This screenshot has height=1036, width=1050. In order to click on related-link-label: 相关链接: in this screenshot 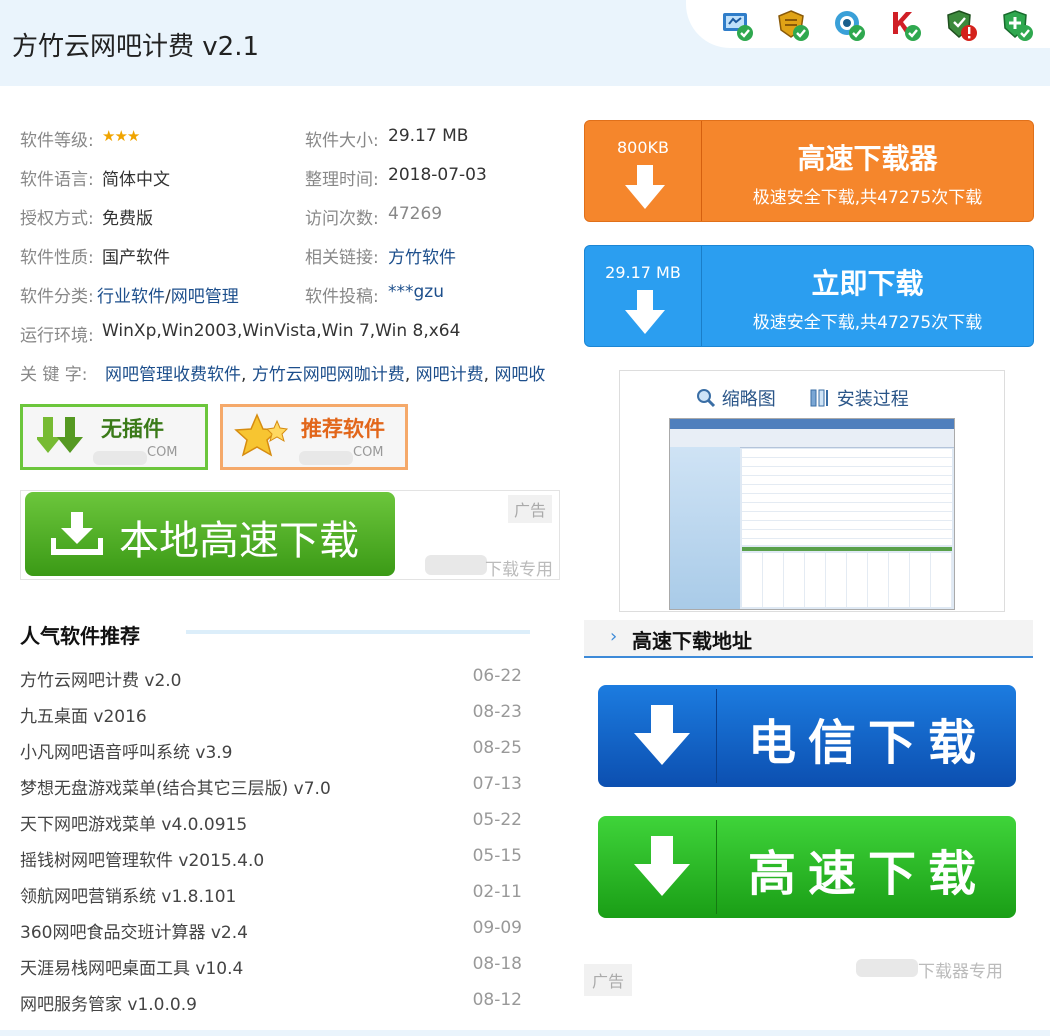, I will do `click(342, 258)`.